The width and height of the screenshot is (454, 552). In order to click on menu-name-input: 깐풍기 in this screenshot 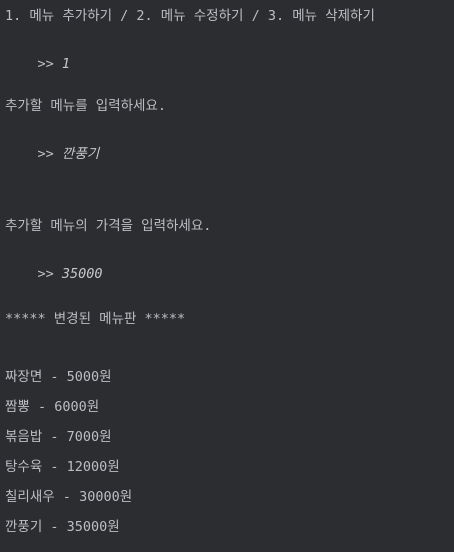, I will do `click(80, 154)`.